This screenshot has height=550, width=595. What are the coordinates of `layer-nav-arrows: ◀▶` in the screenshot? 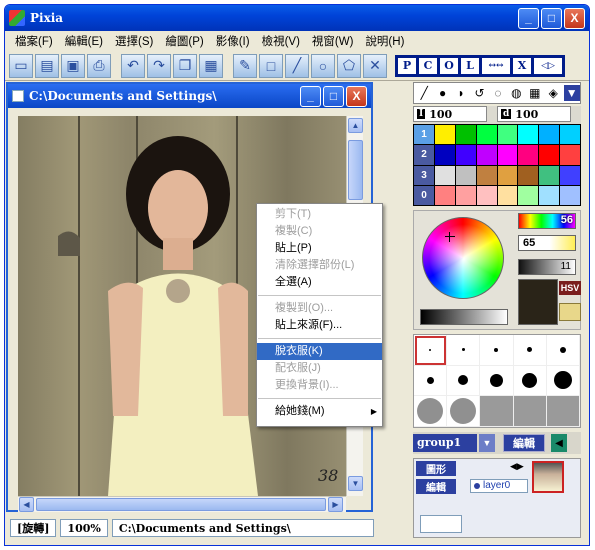 It's located at (517, 466).